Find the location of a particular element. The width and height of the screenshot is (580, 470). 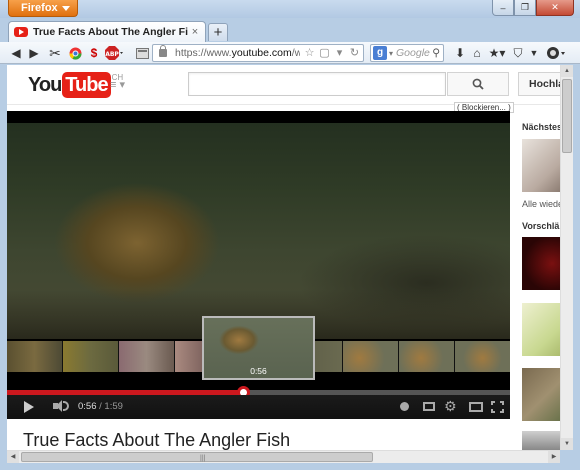

fullscreen-icon is located at coordinates (497, 407).